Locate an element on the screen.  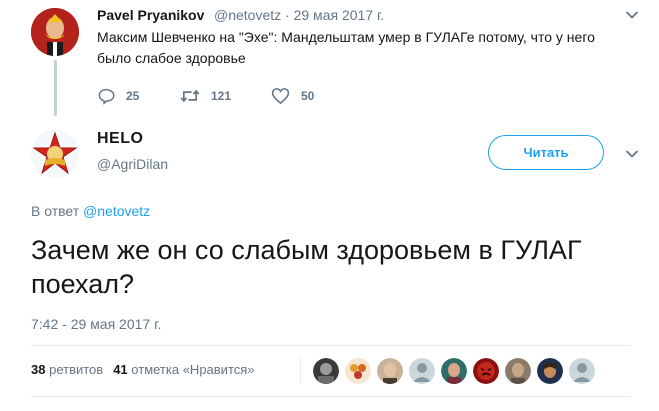
likes-label: отметка «Нравится» is located at coordinates (193, 369).